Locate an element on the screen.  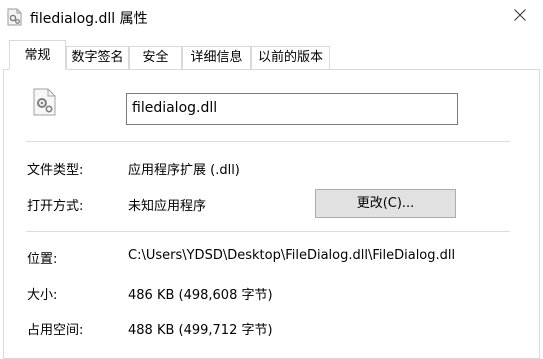
file-name-field: filedialog.dll is located at coordinates (292, 109).